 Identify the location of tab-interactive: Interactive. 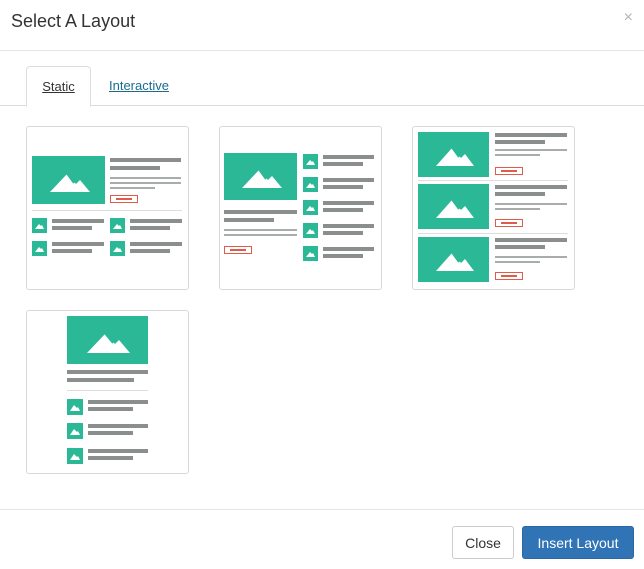
(139, 86).